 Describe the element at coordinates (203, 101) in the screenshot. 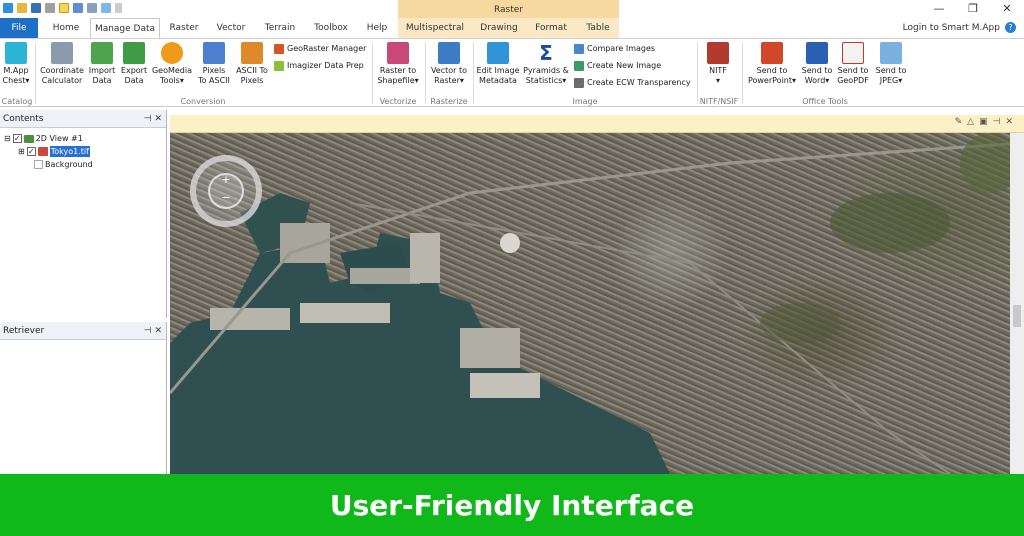

I see `group-label-conversion: Conversion` at that location.